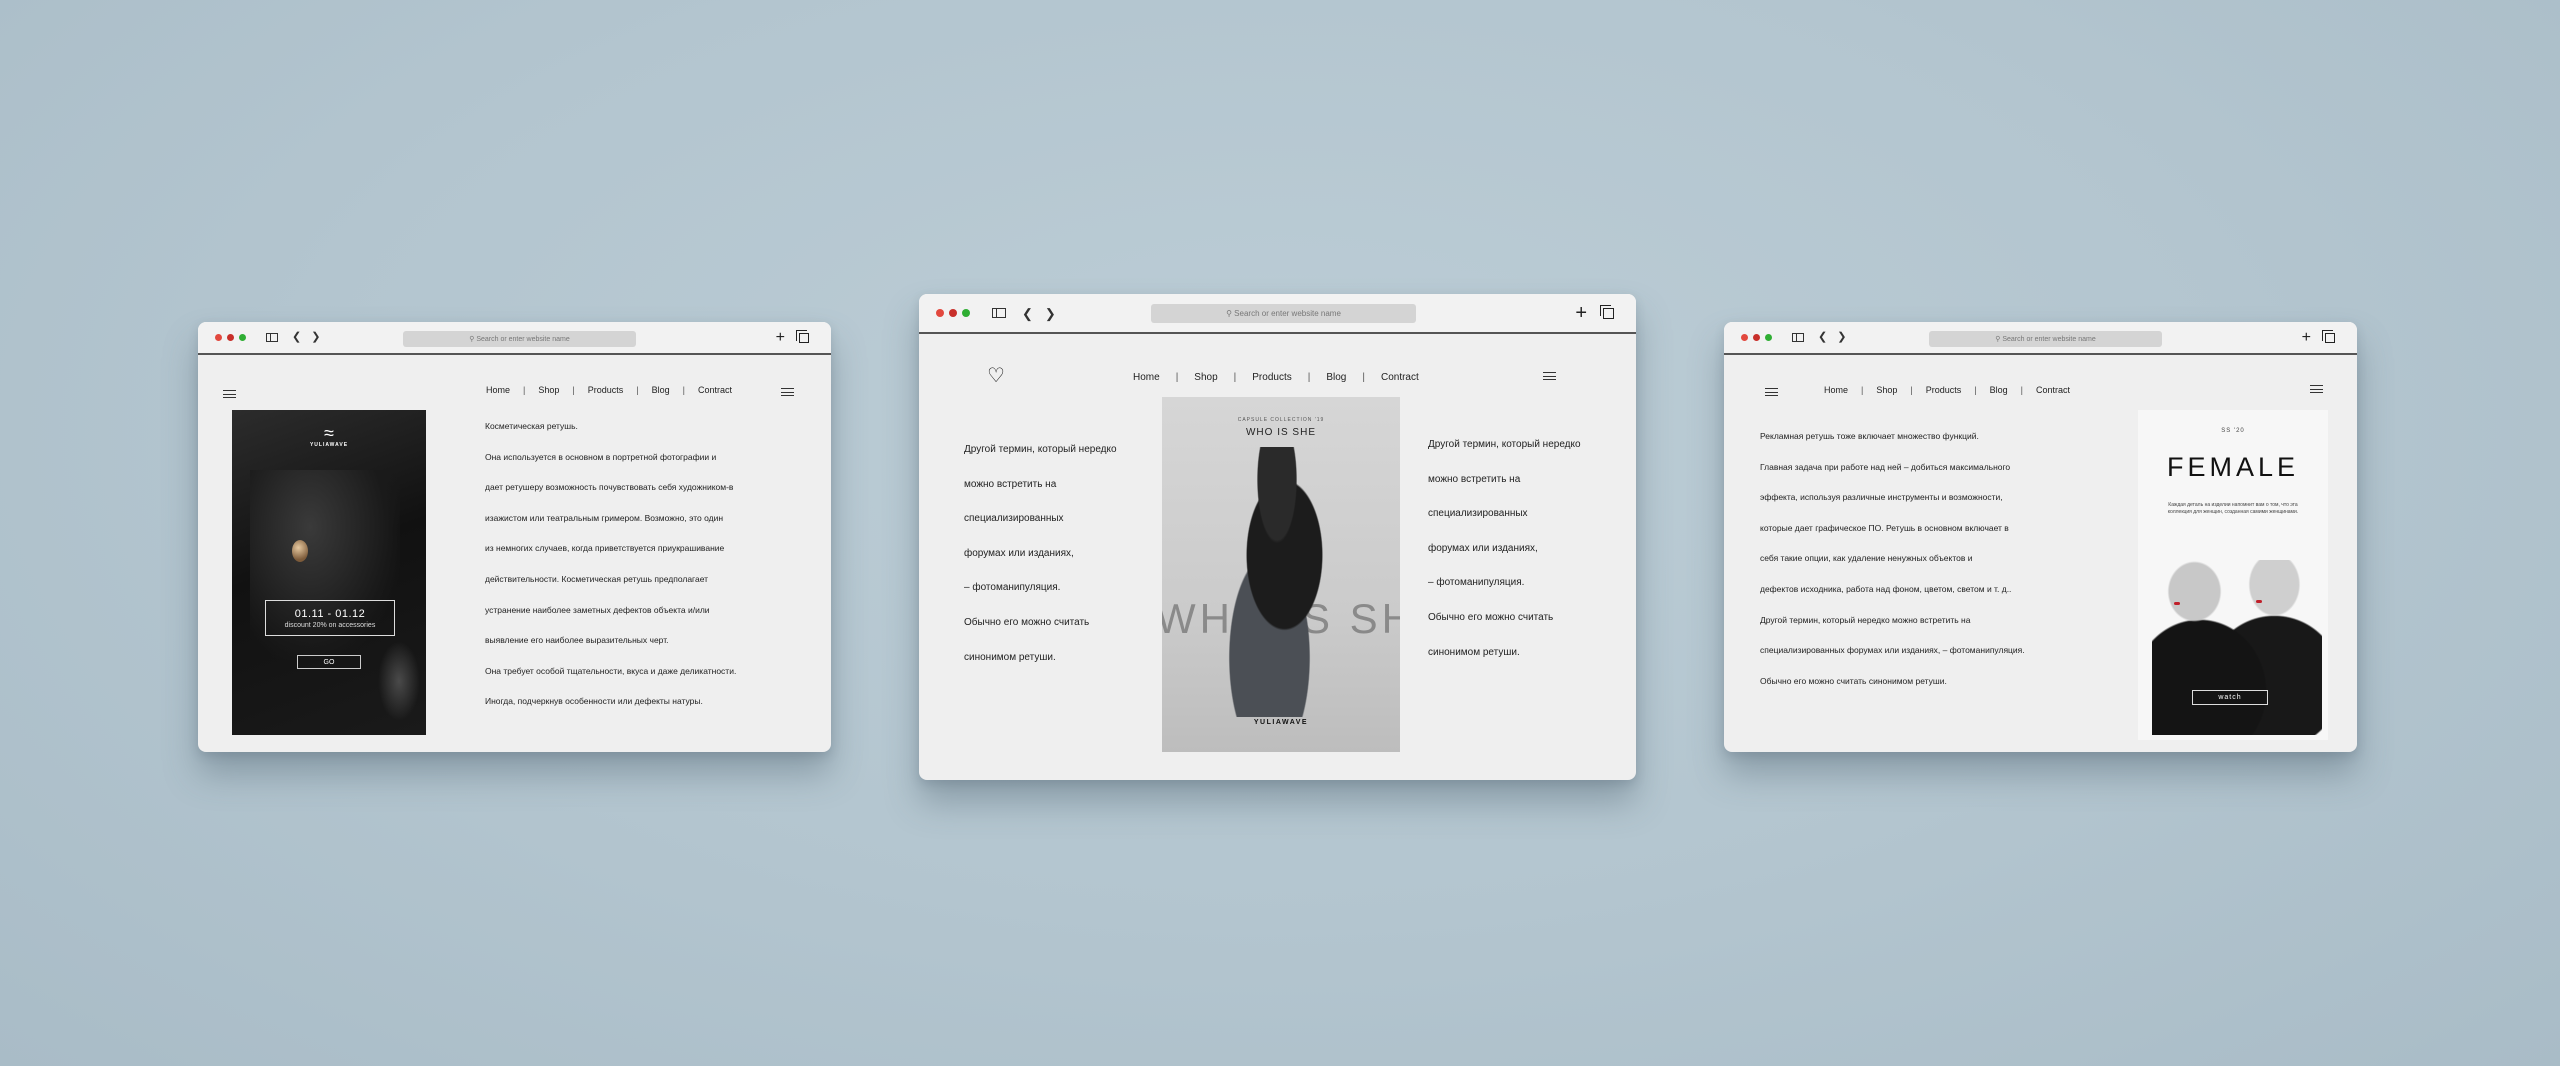 Image resolution: width=2560 pixels, height=1066 pixels. Describe the element at coordinates (1474, 652) in the screenshot. I see `paragraph-line: синонимом ретуши.` at that location.